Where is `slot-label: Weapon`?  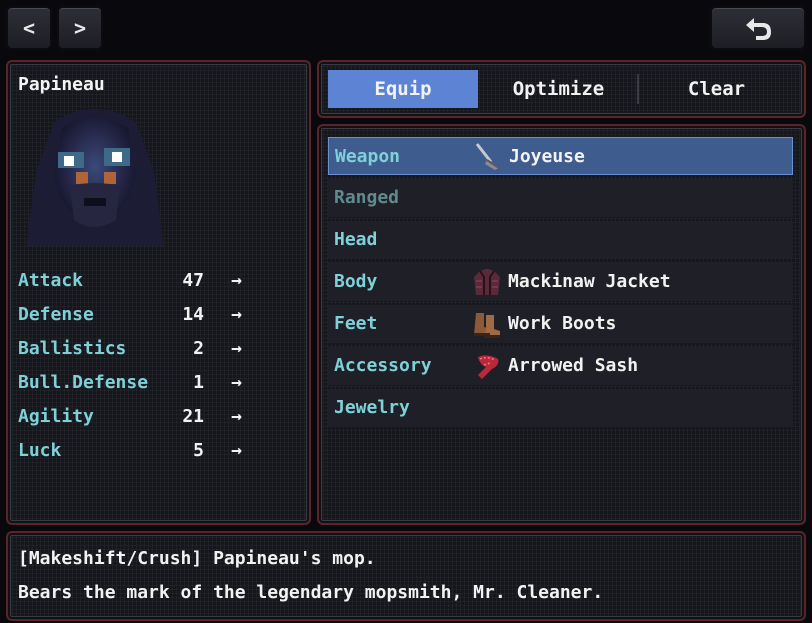
slot-label: Weapon is located at coordinates (368, 156).